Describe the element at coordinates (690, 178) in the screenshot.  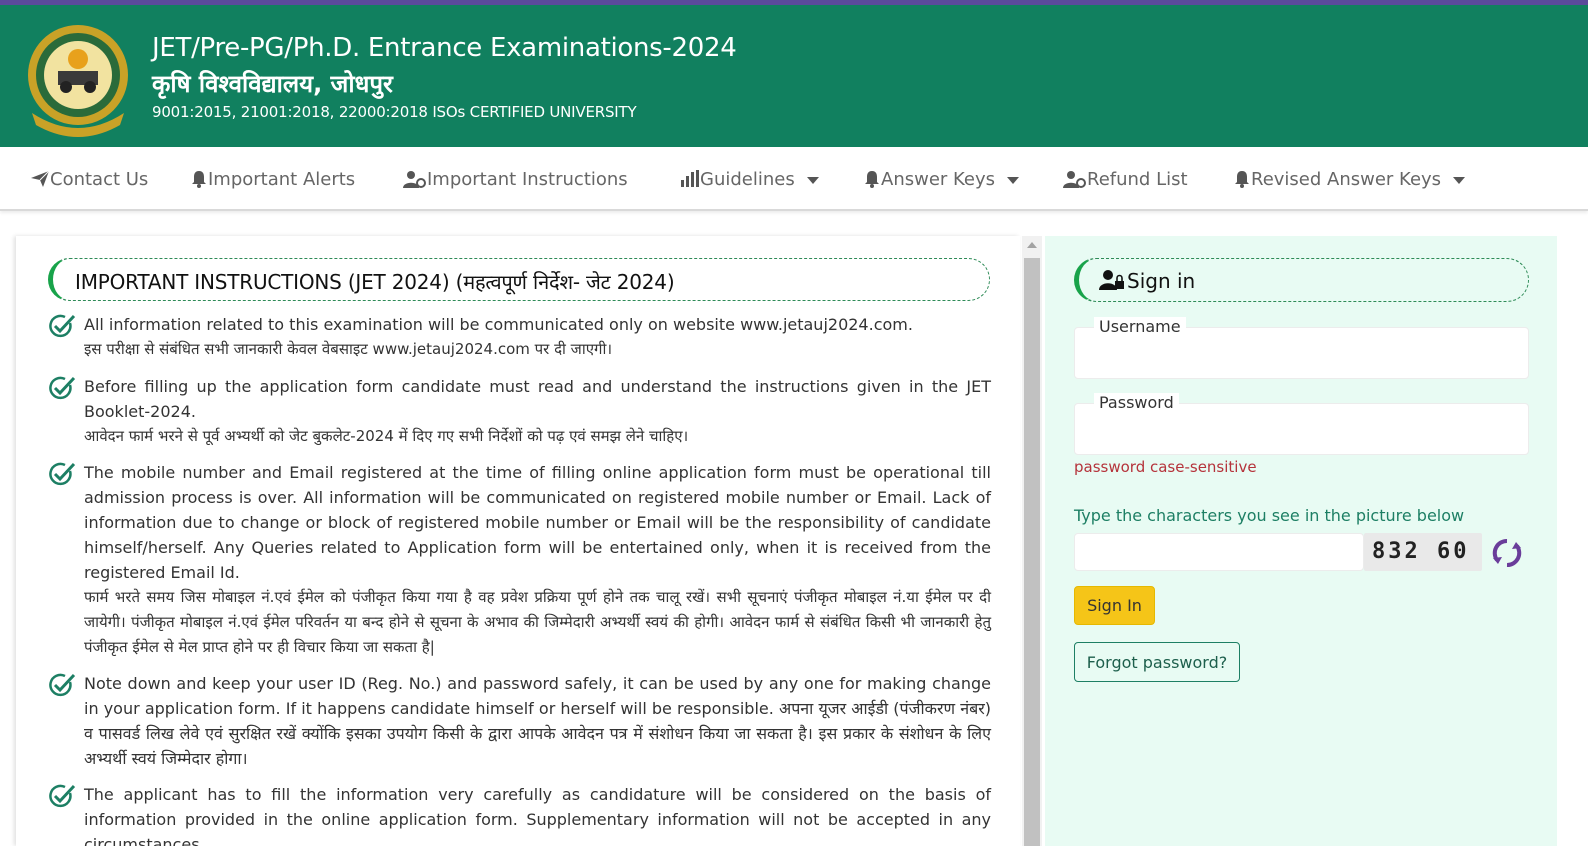
I see `bar-chart-icon` at that location.